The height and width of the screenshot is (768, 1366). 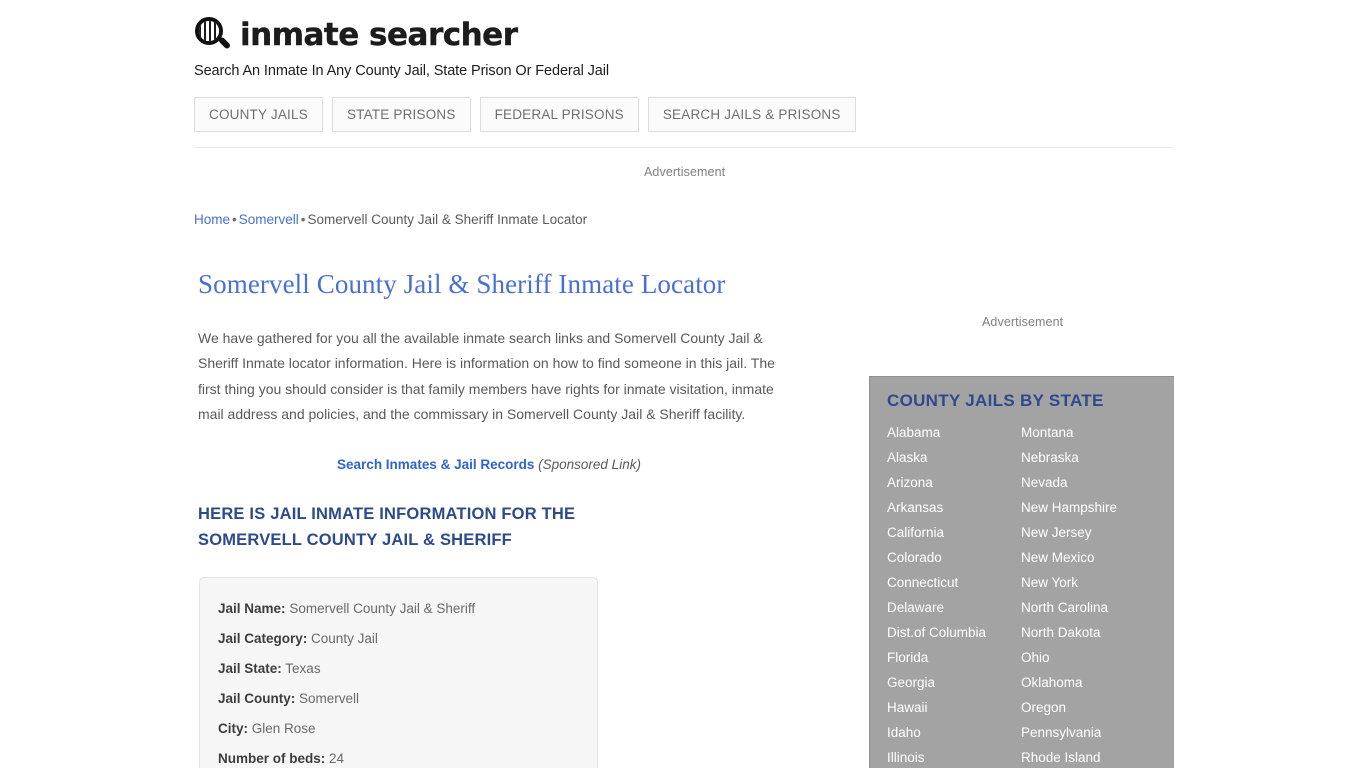 I want to click on state-link-new-hampshire: New Hampshire, so click(x=1097, y=507).